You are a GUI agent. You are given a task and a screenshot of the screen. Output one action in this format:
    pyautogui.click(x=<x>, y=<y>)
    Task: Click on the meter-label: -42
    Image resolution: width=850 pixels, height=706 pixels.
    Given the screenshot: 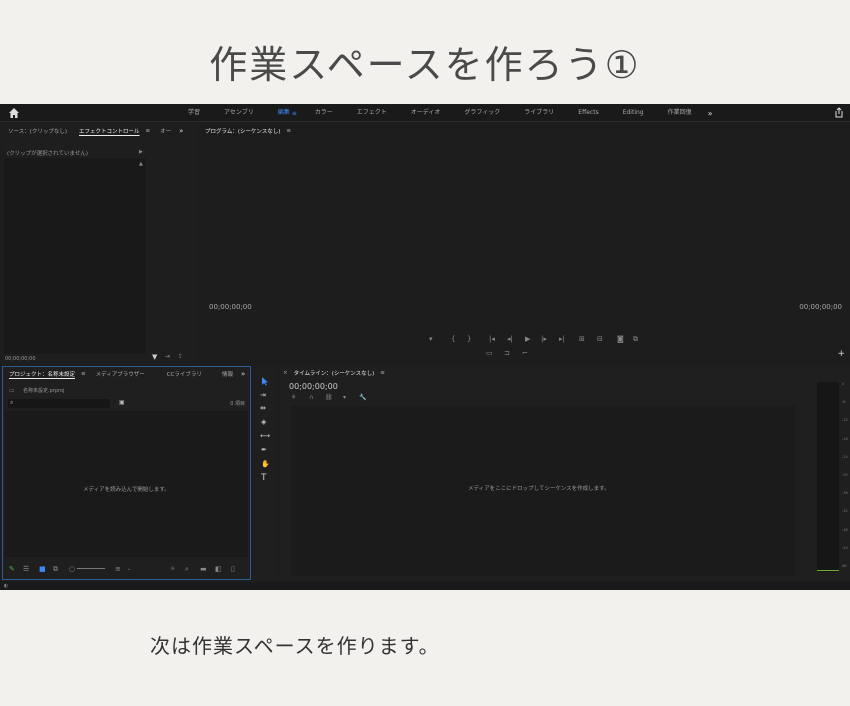 What is the action you would take?
    pyautogui.click(x=845, y=511)
    